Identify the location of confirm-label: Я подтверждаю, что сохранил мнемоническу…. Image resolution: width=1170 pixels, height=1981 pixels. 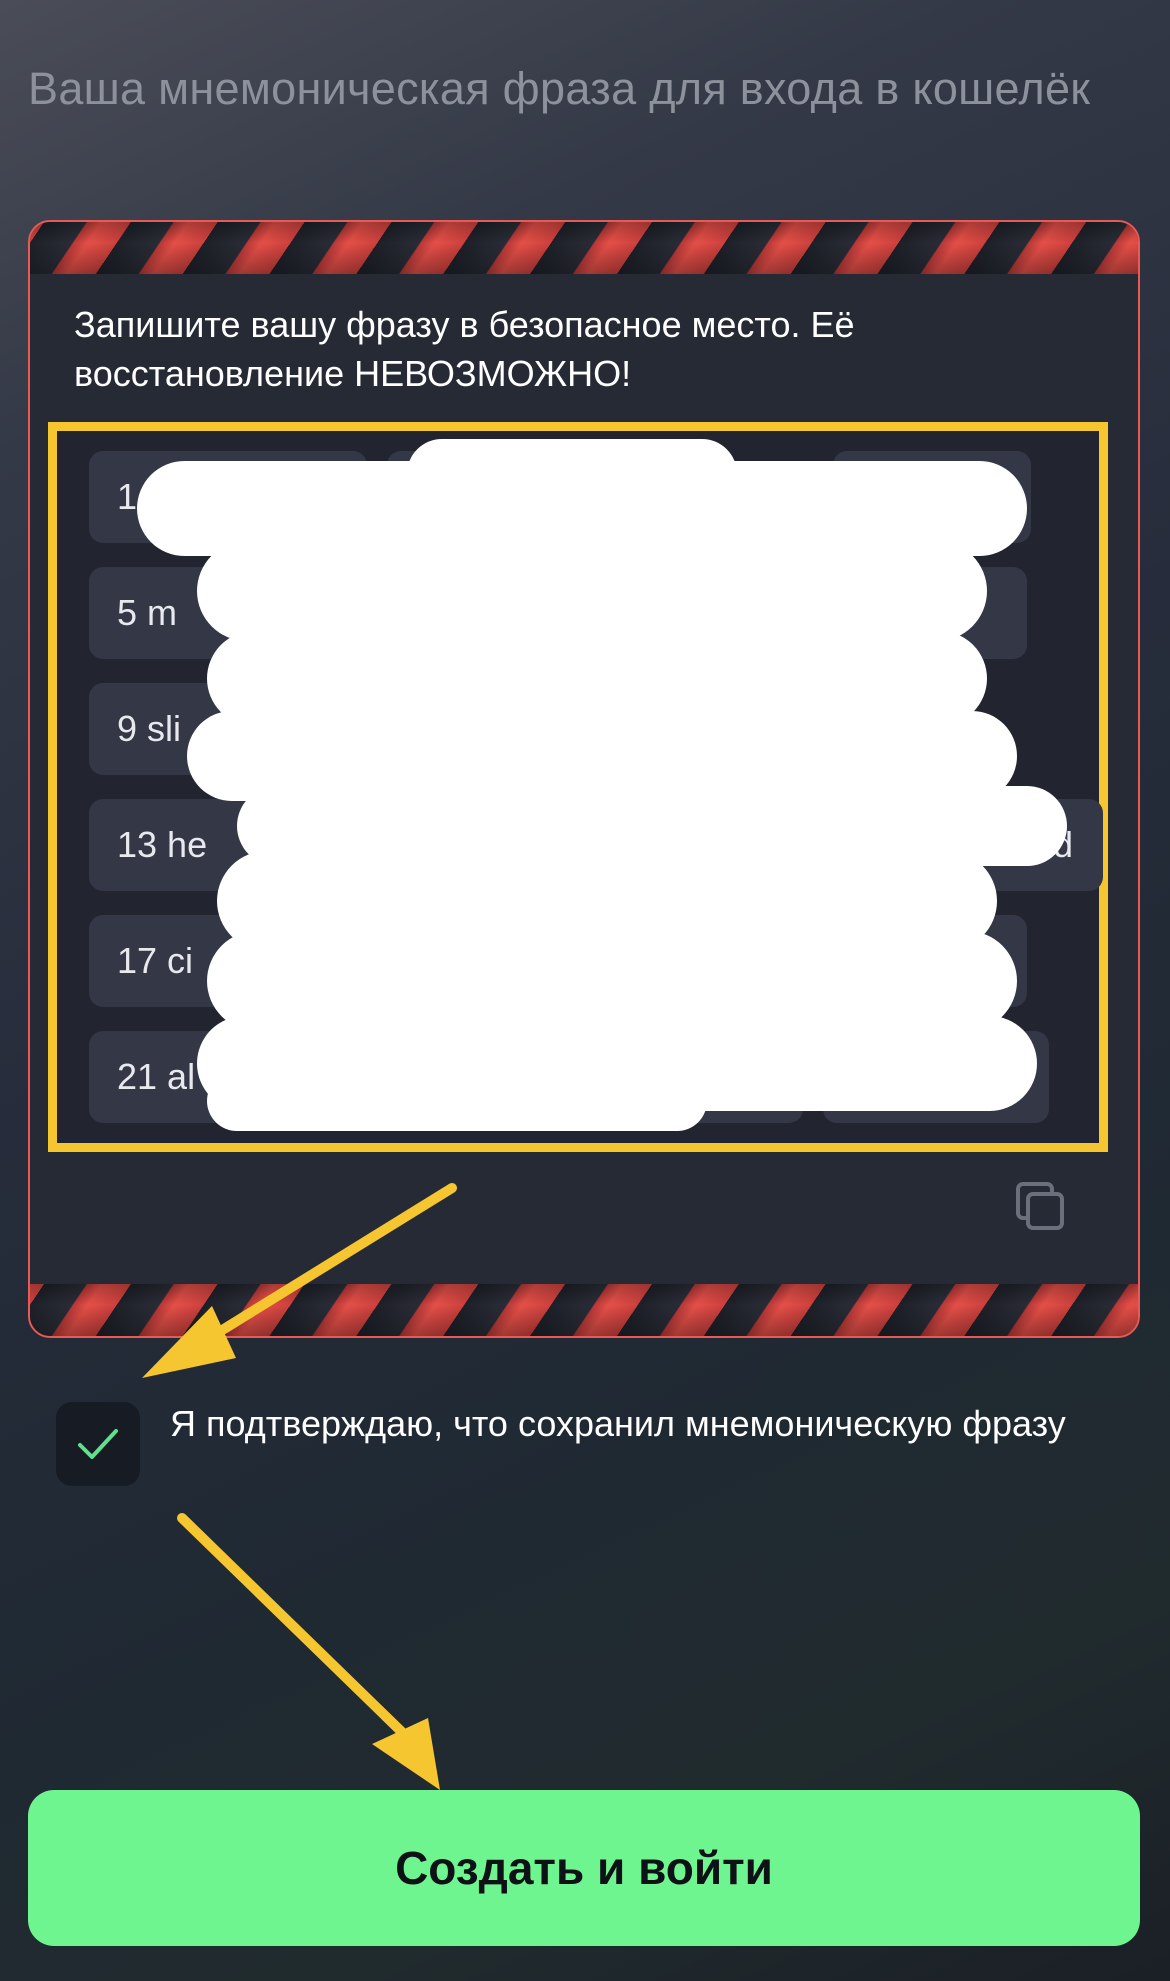
(618, 1423).